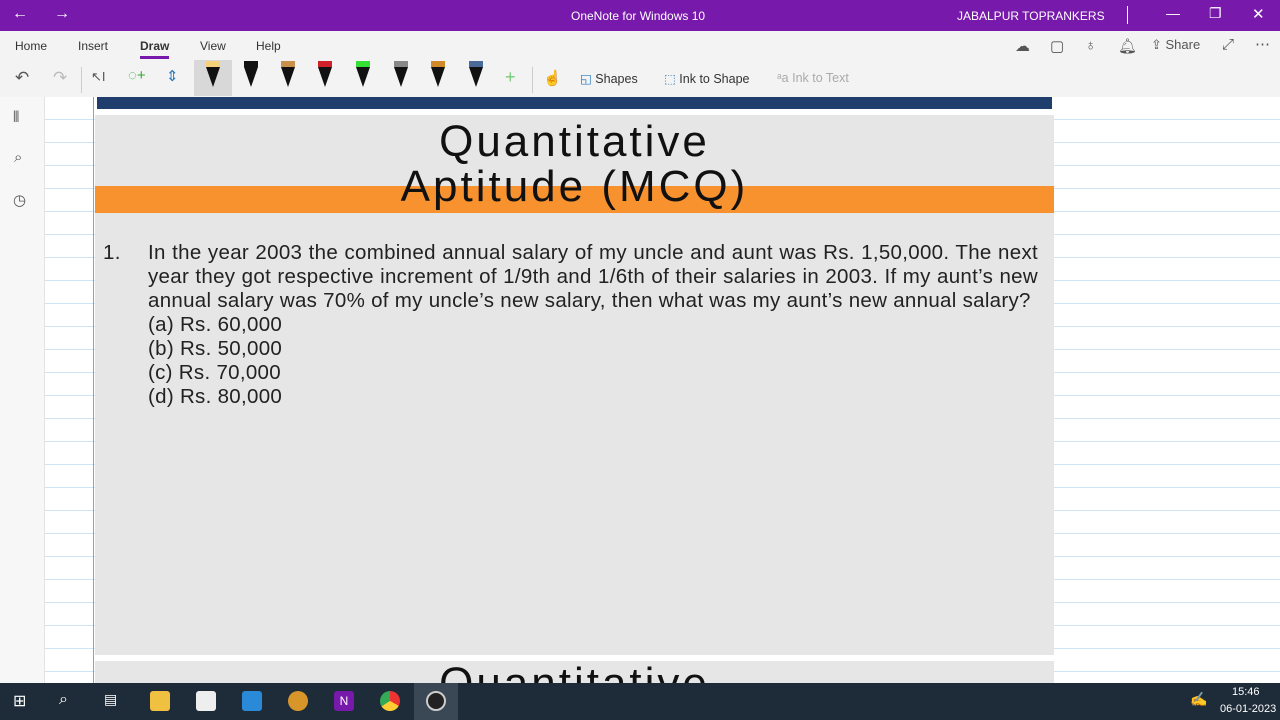 The height and width of the screenshot is (720, 1280). What do you see at coordinates (214, 372) in the screenshot?
I see `option-c: (c) Rs. 70,000` at bounding box center [214, 372].